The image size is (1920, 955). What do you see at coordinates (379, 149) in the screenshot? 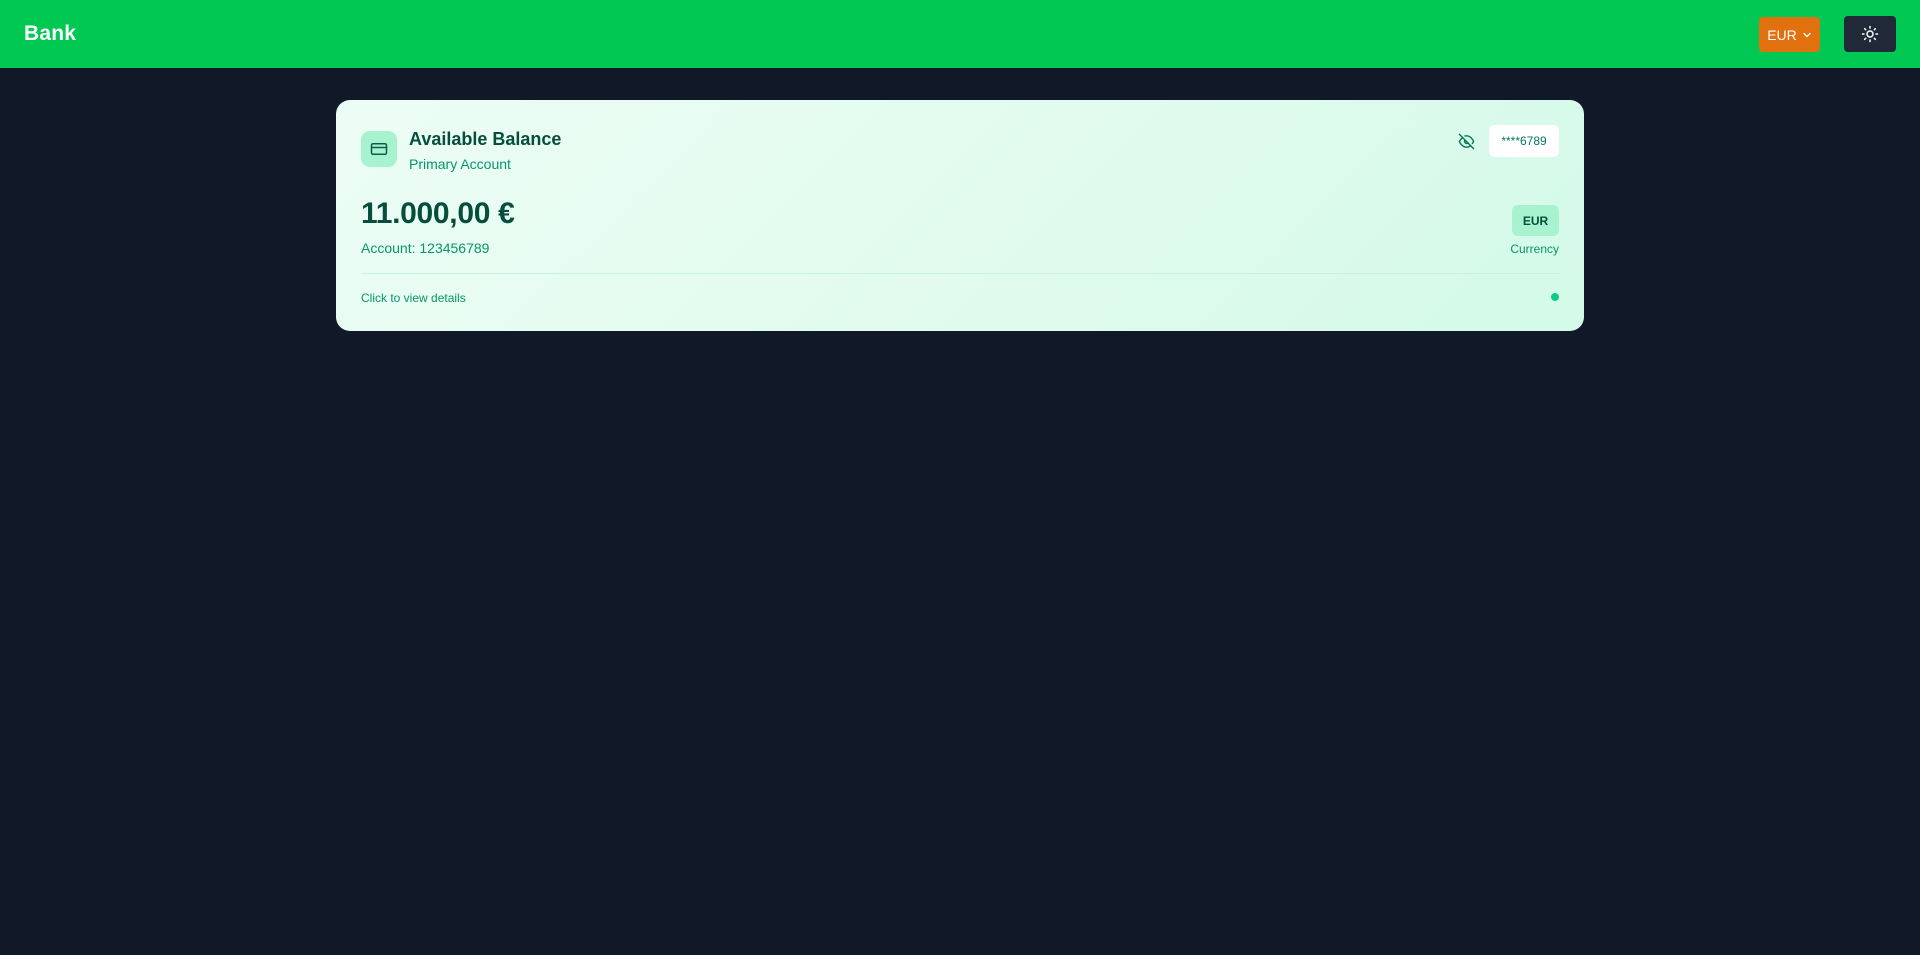
I see `credit-card-icon` at bounding box center [379, 149].